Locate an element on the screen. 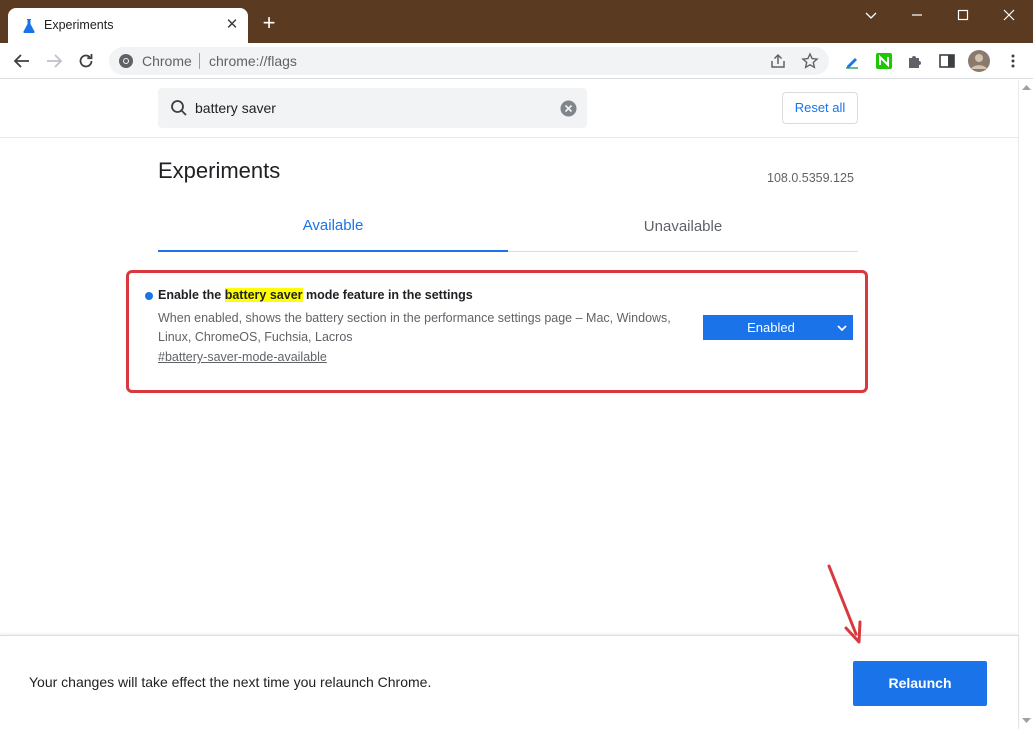 This screenshot has height=729, width=1033. bookmark-star-icon is located at coordinates (810, 61).